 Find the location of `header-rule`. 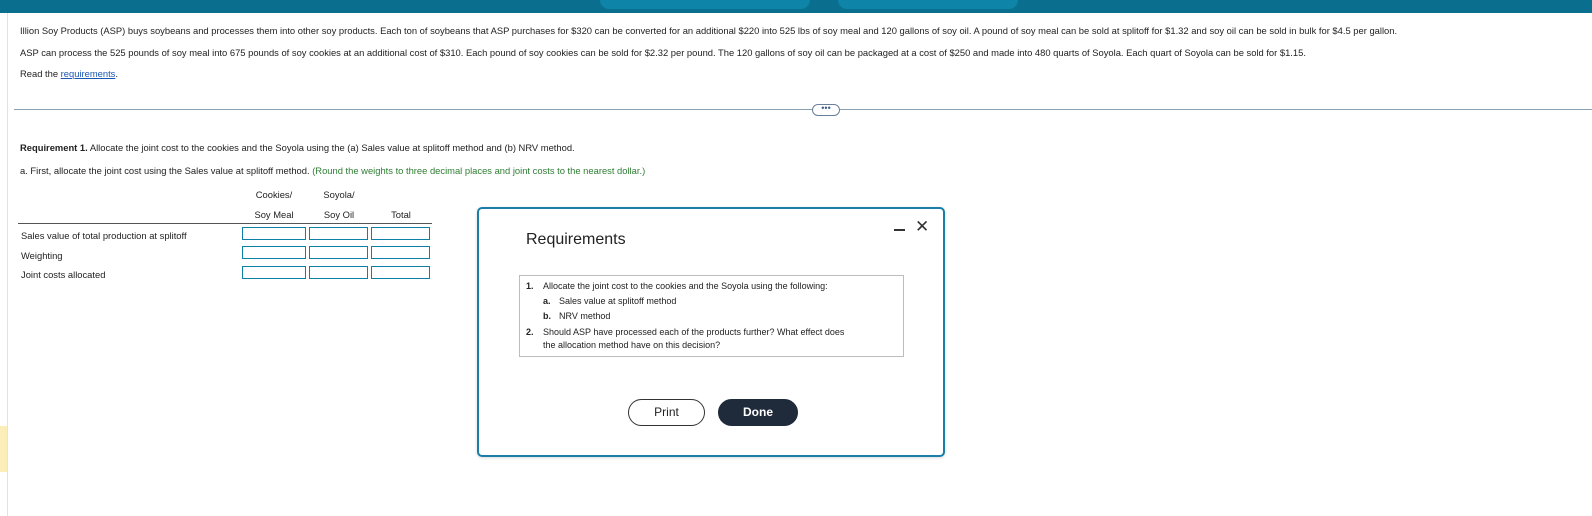

header-rule is located at coordinates (225, 223).